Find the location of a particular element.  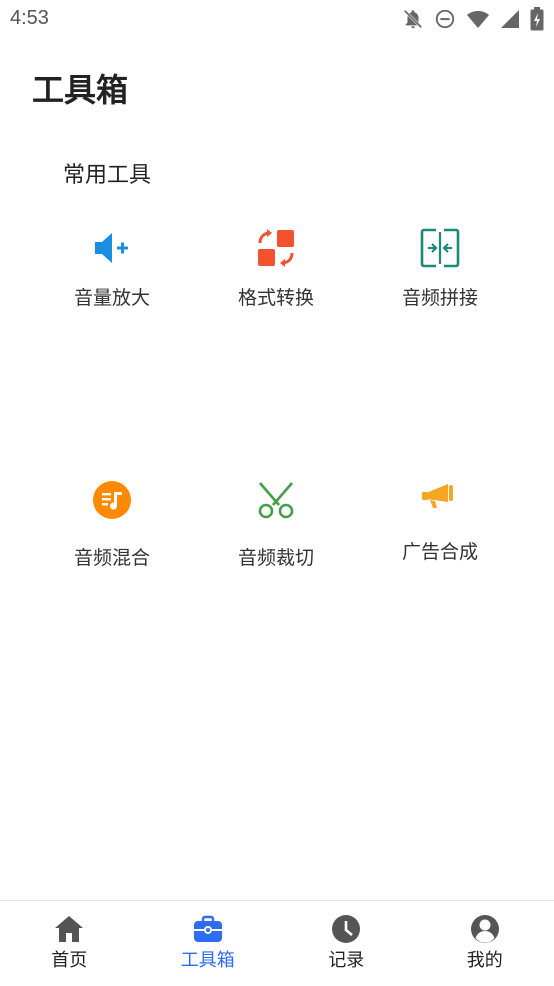

tool-audio-merge: 音频拼接 is located at coordinates (440, 282).